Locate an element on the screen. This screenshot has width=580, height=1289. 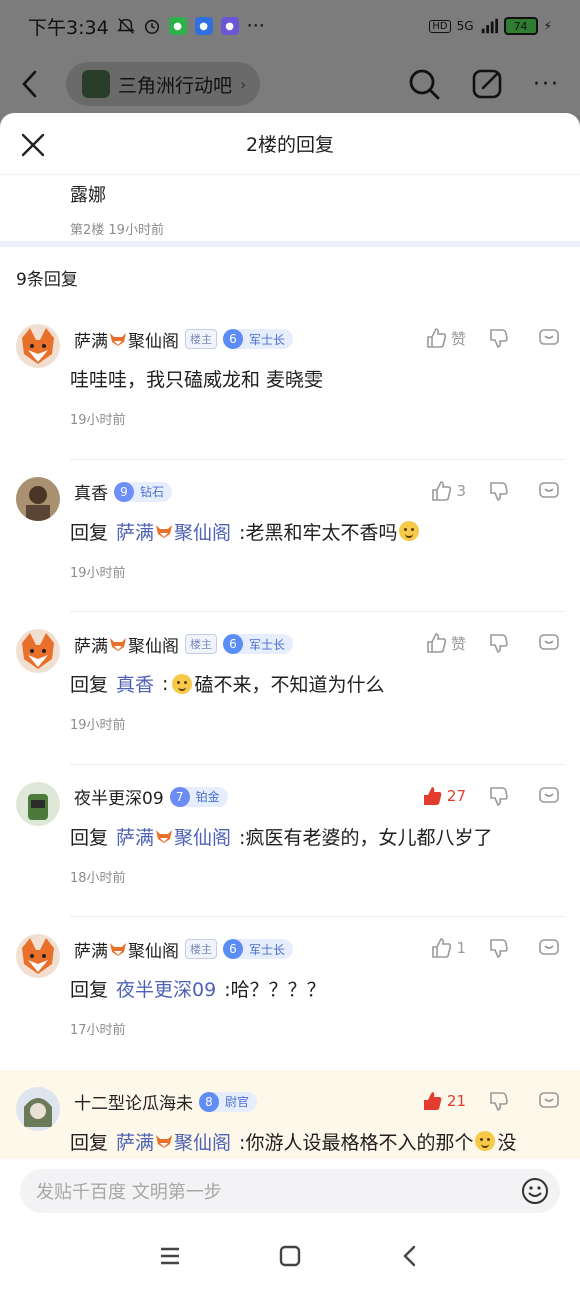
back-icon is located at coordinates (29, 84).